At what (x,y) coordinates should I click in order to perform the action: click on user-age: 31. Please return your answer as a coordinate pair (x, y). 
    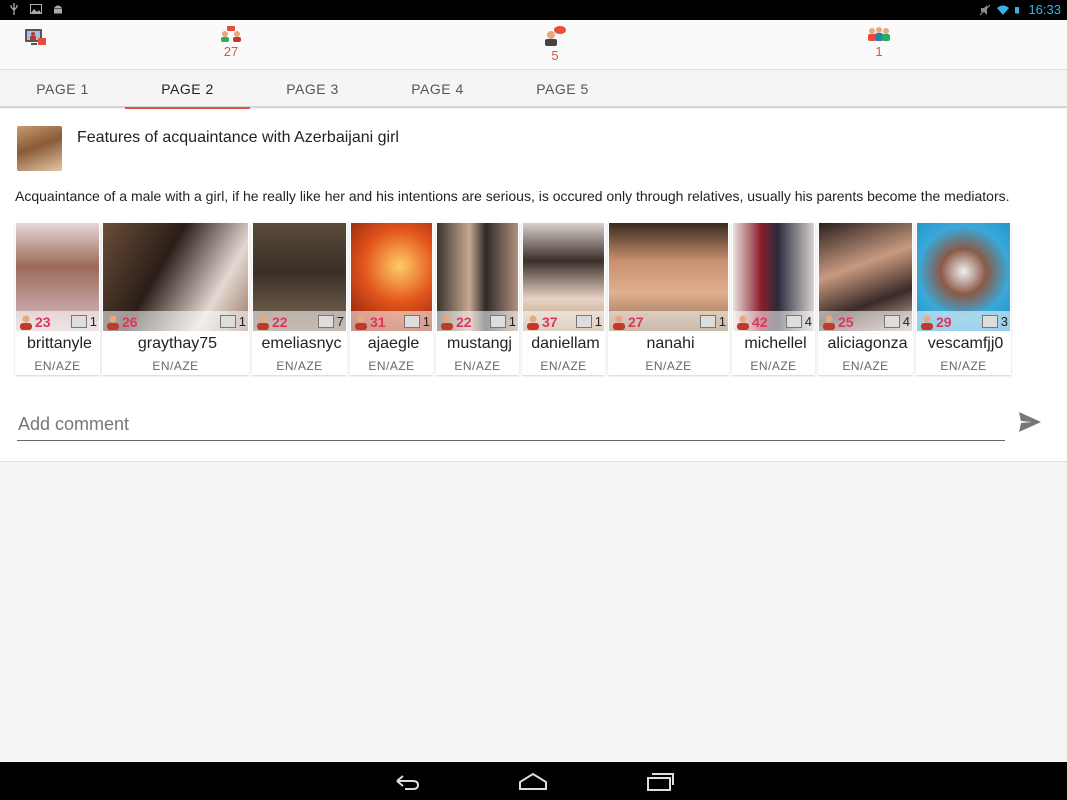
    Looking at the image, I should click on (370, 322).